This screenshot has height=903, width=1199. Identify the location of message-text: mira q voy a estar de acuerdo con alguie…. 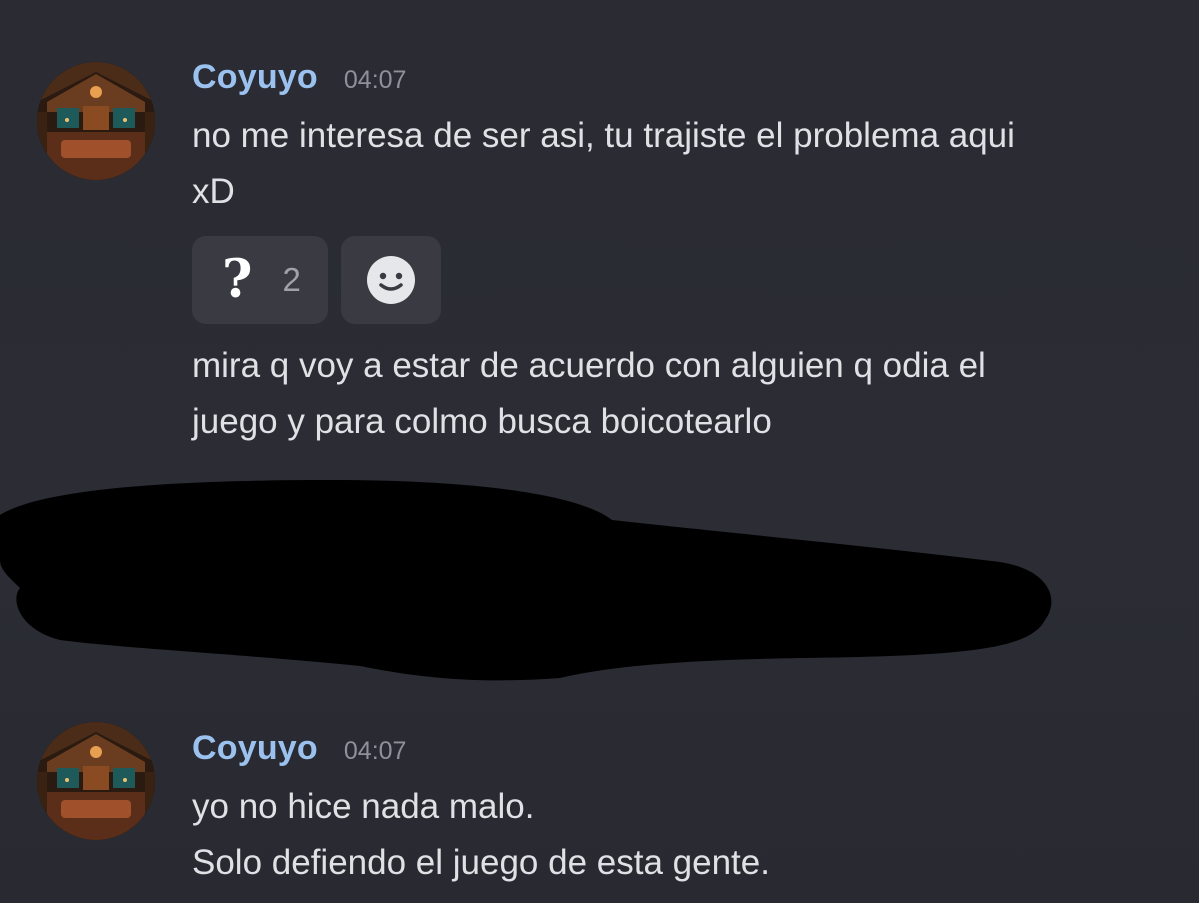
(589, 393).